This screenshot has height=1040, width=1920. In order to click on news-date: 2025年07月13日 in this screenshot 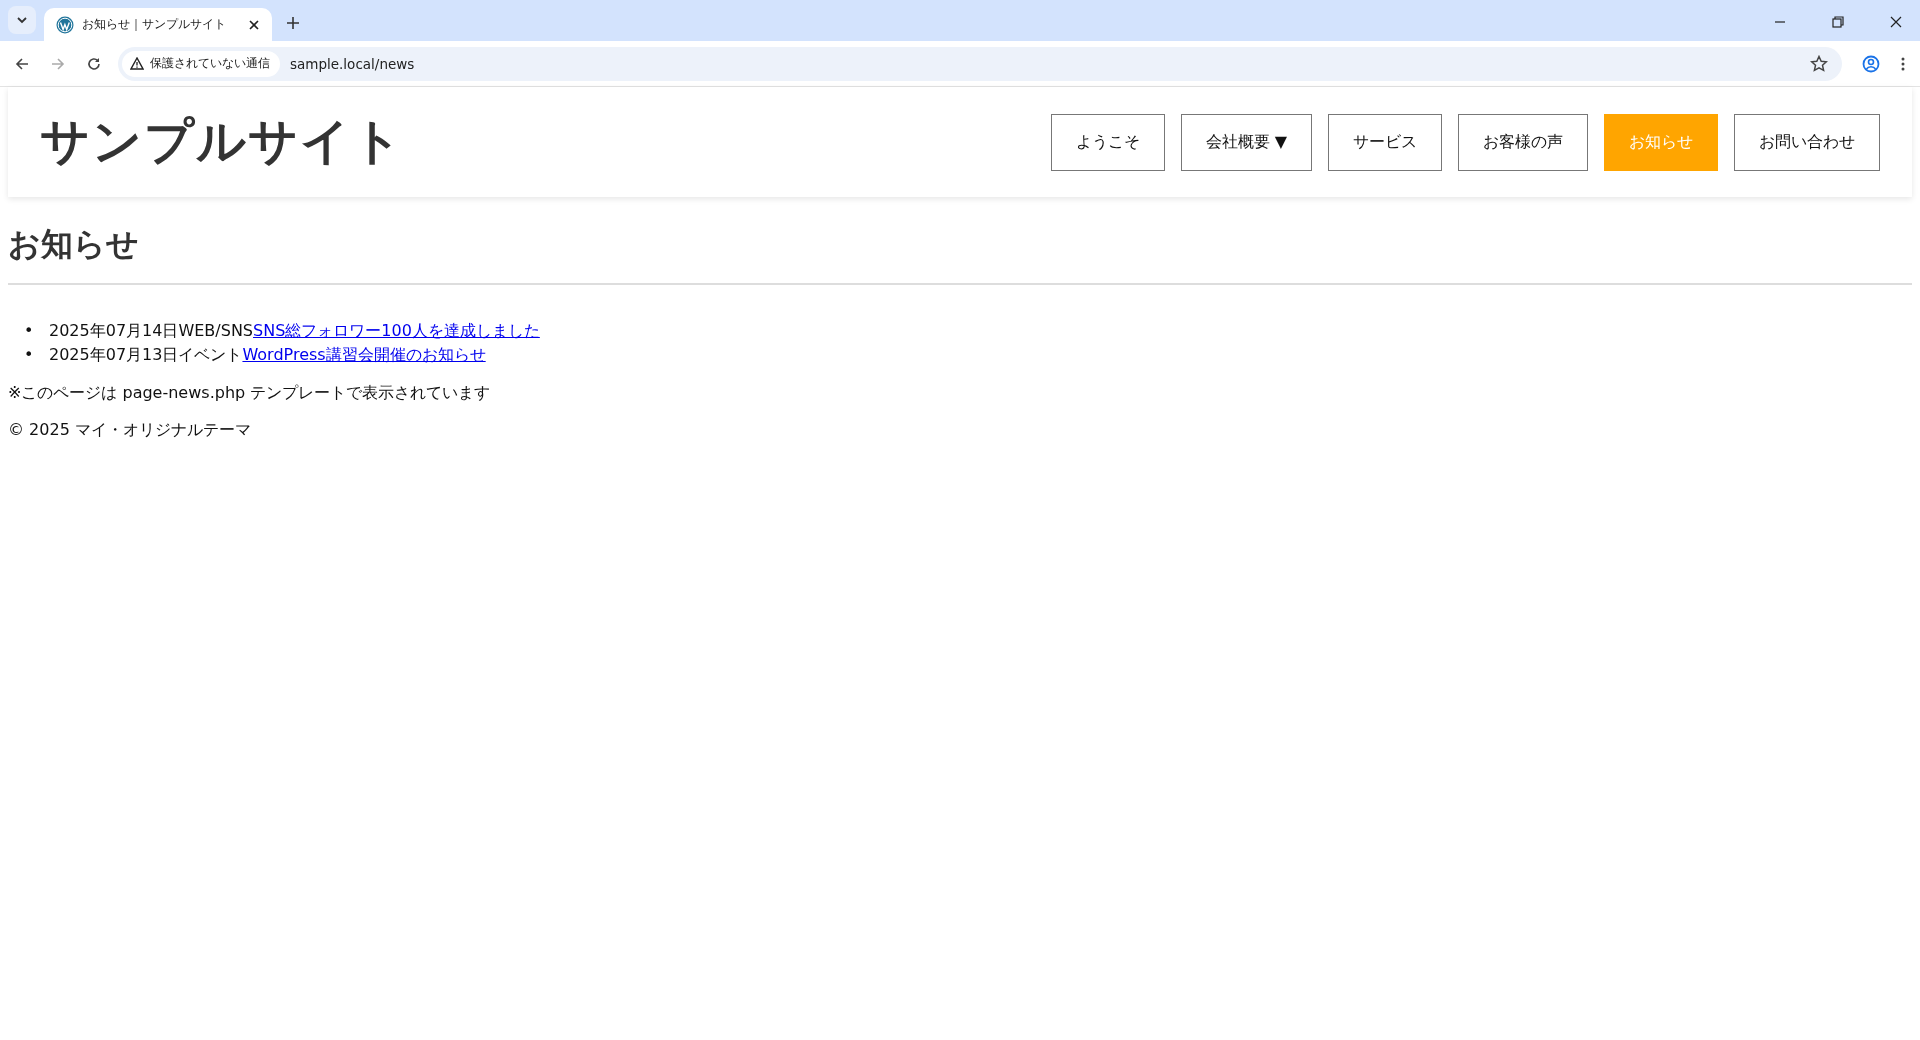, I will do `click(114, 354)`.